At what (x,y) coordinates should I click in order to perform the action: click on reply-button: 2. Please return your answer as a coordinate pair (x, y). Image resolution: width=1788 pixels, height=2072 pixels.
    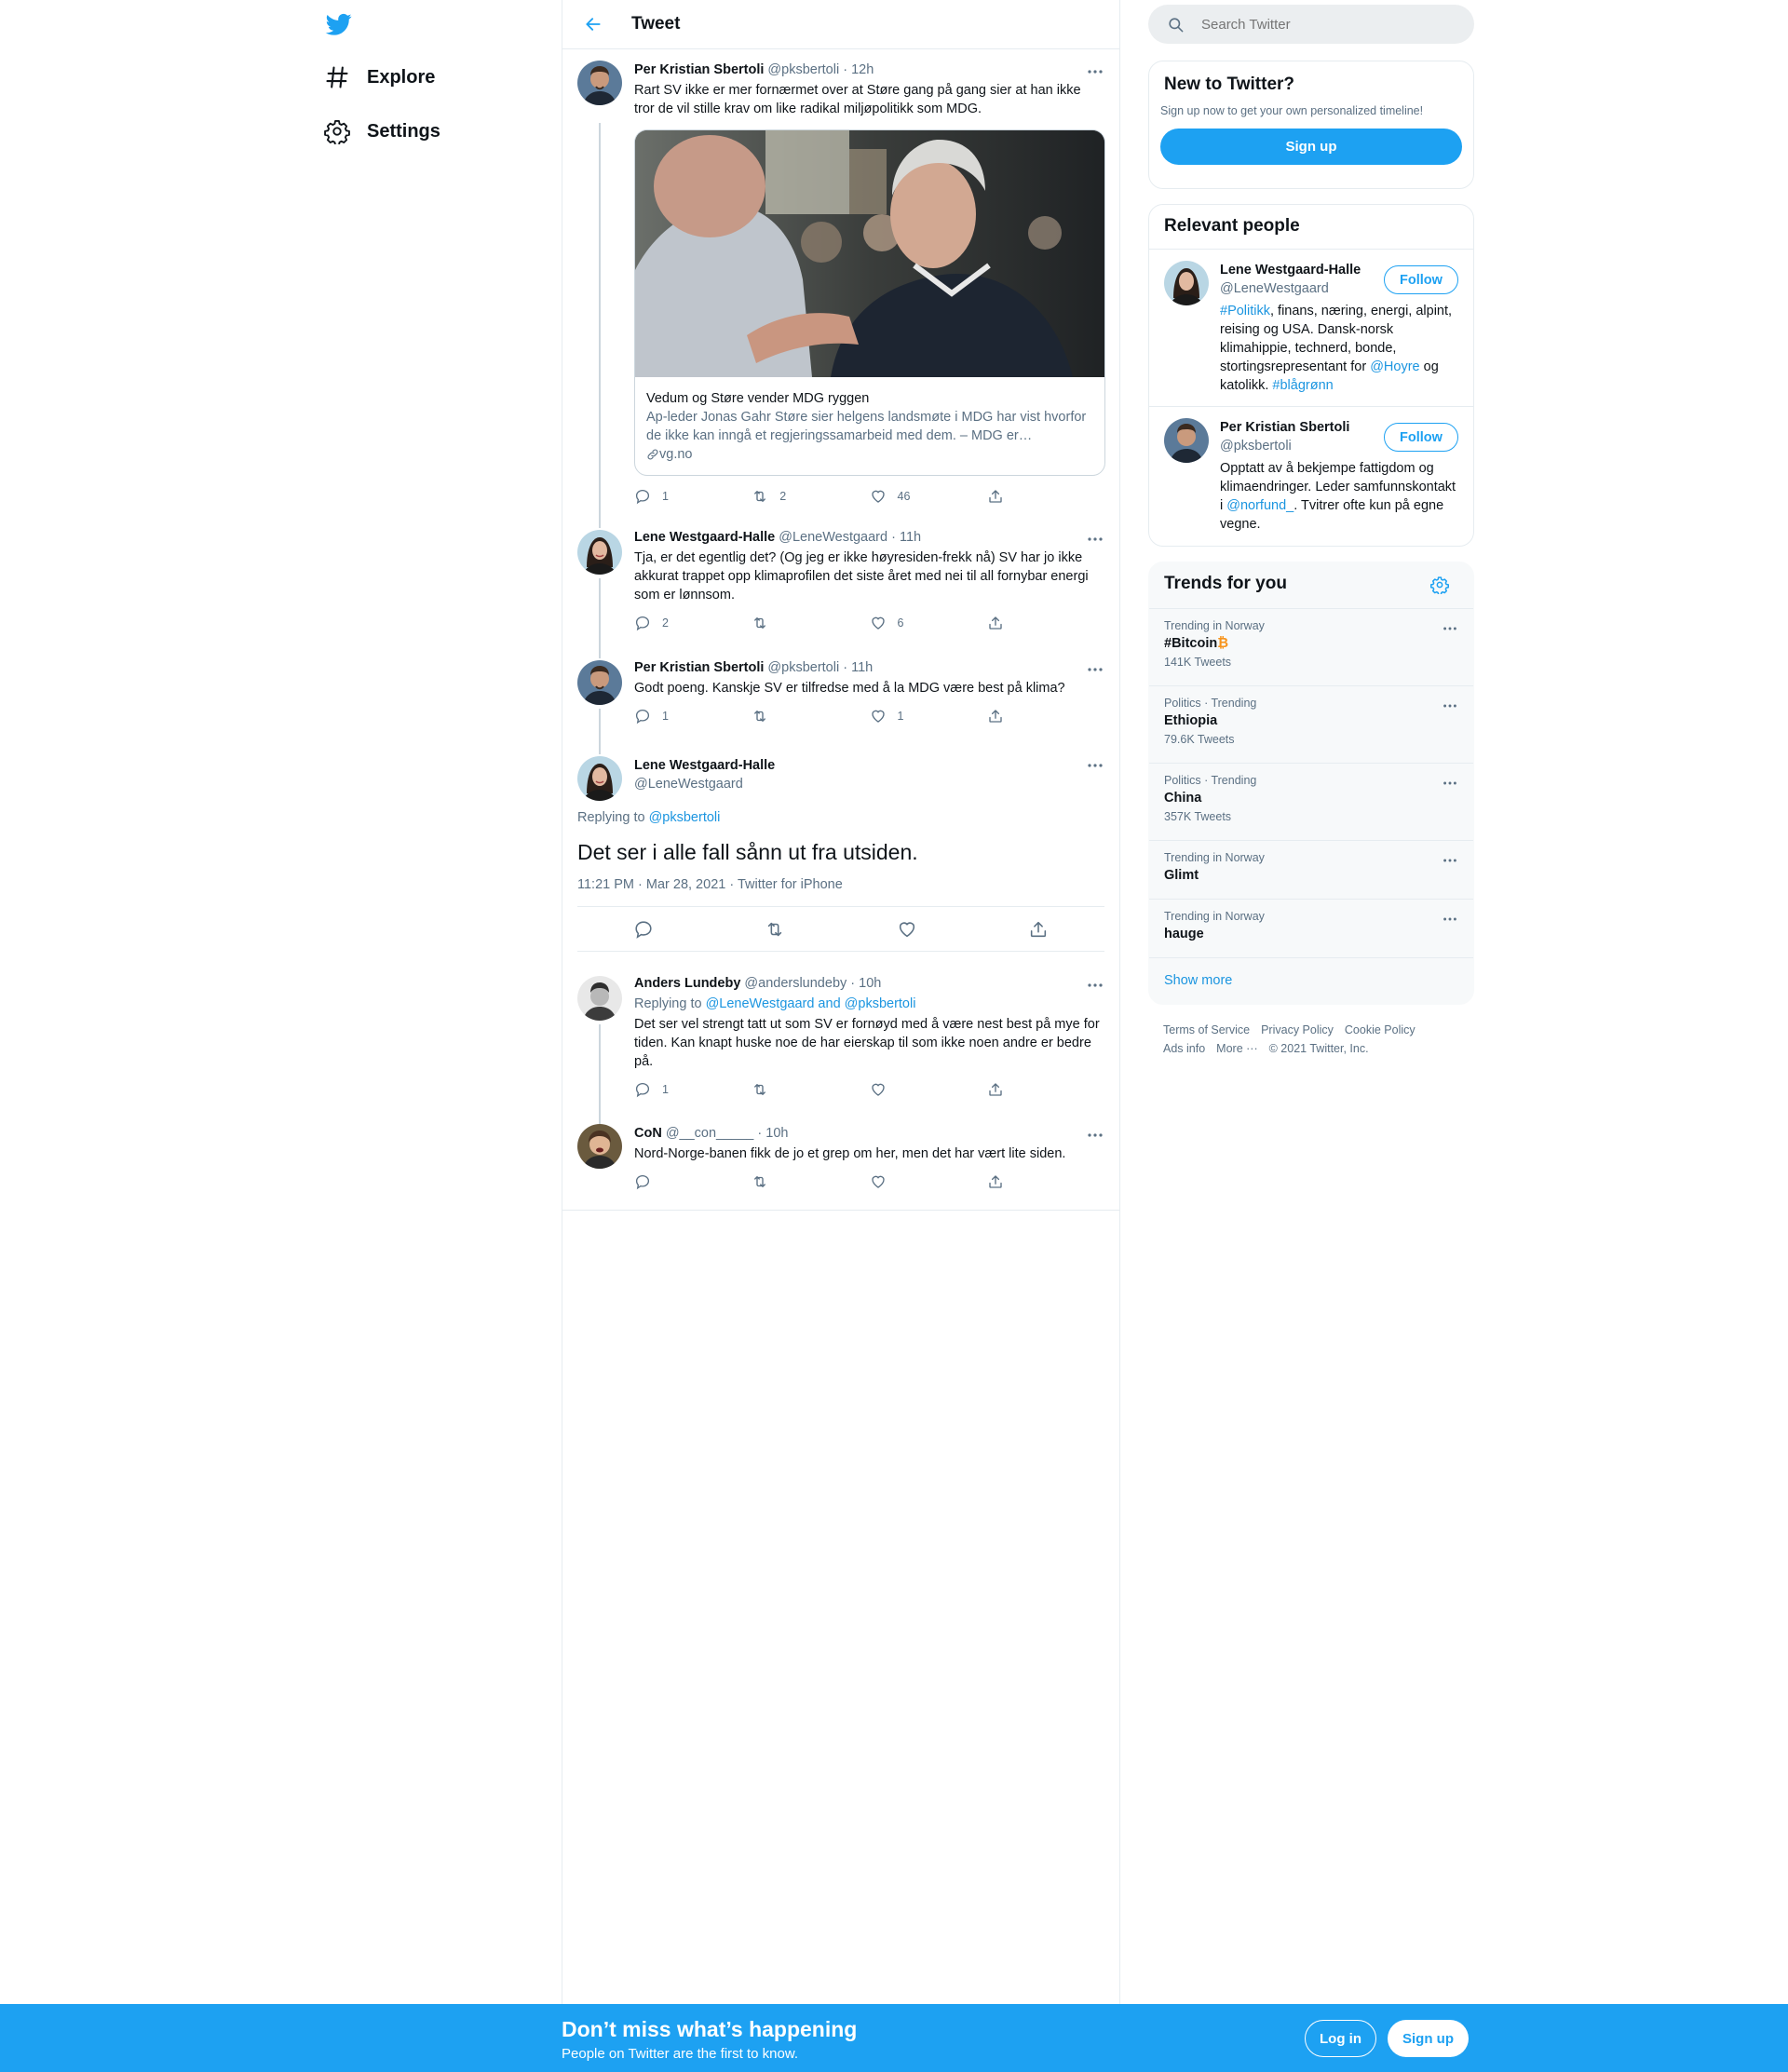
    Looking at the image, I should click on (693, 623).